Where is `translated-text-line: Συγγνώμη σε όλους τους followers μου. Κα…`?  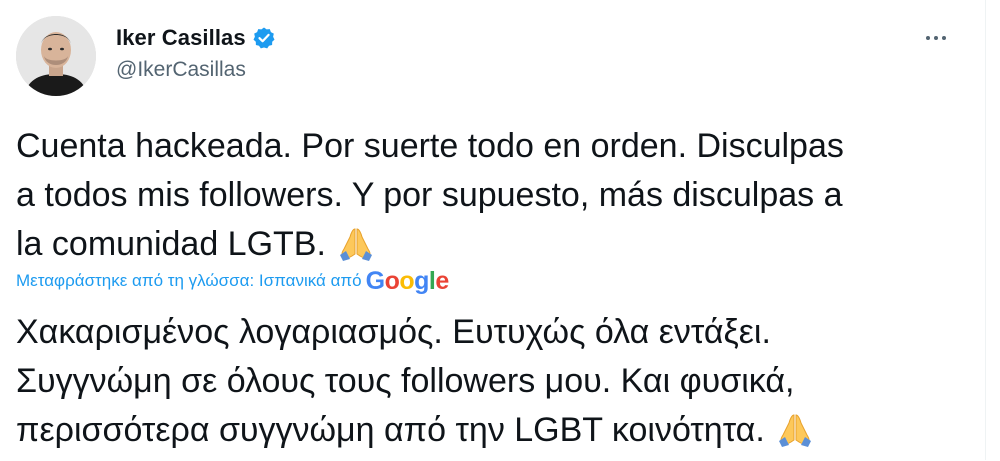 translated-text-line: Συγγνώμη σε όλους τους followers μου. Κα… is located at coordinates (405, 381).